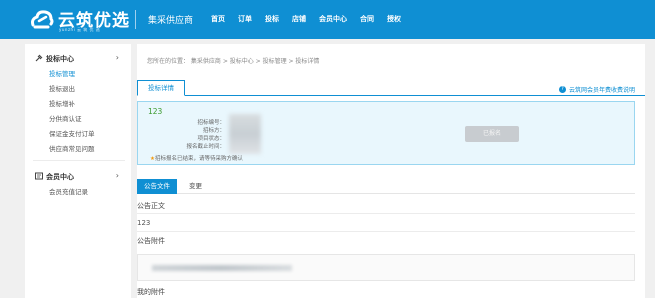 The image size is (655, 298). What do you see at coordinates (62, 103) in the screenshot?
I see `sidebar-item-bid-supplement: 投标增补` at bounding box center [62, 103].